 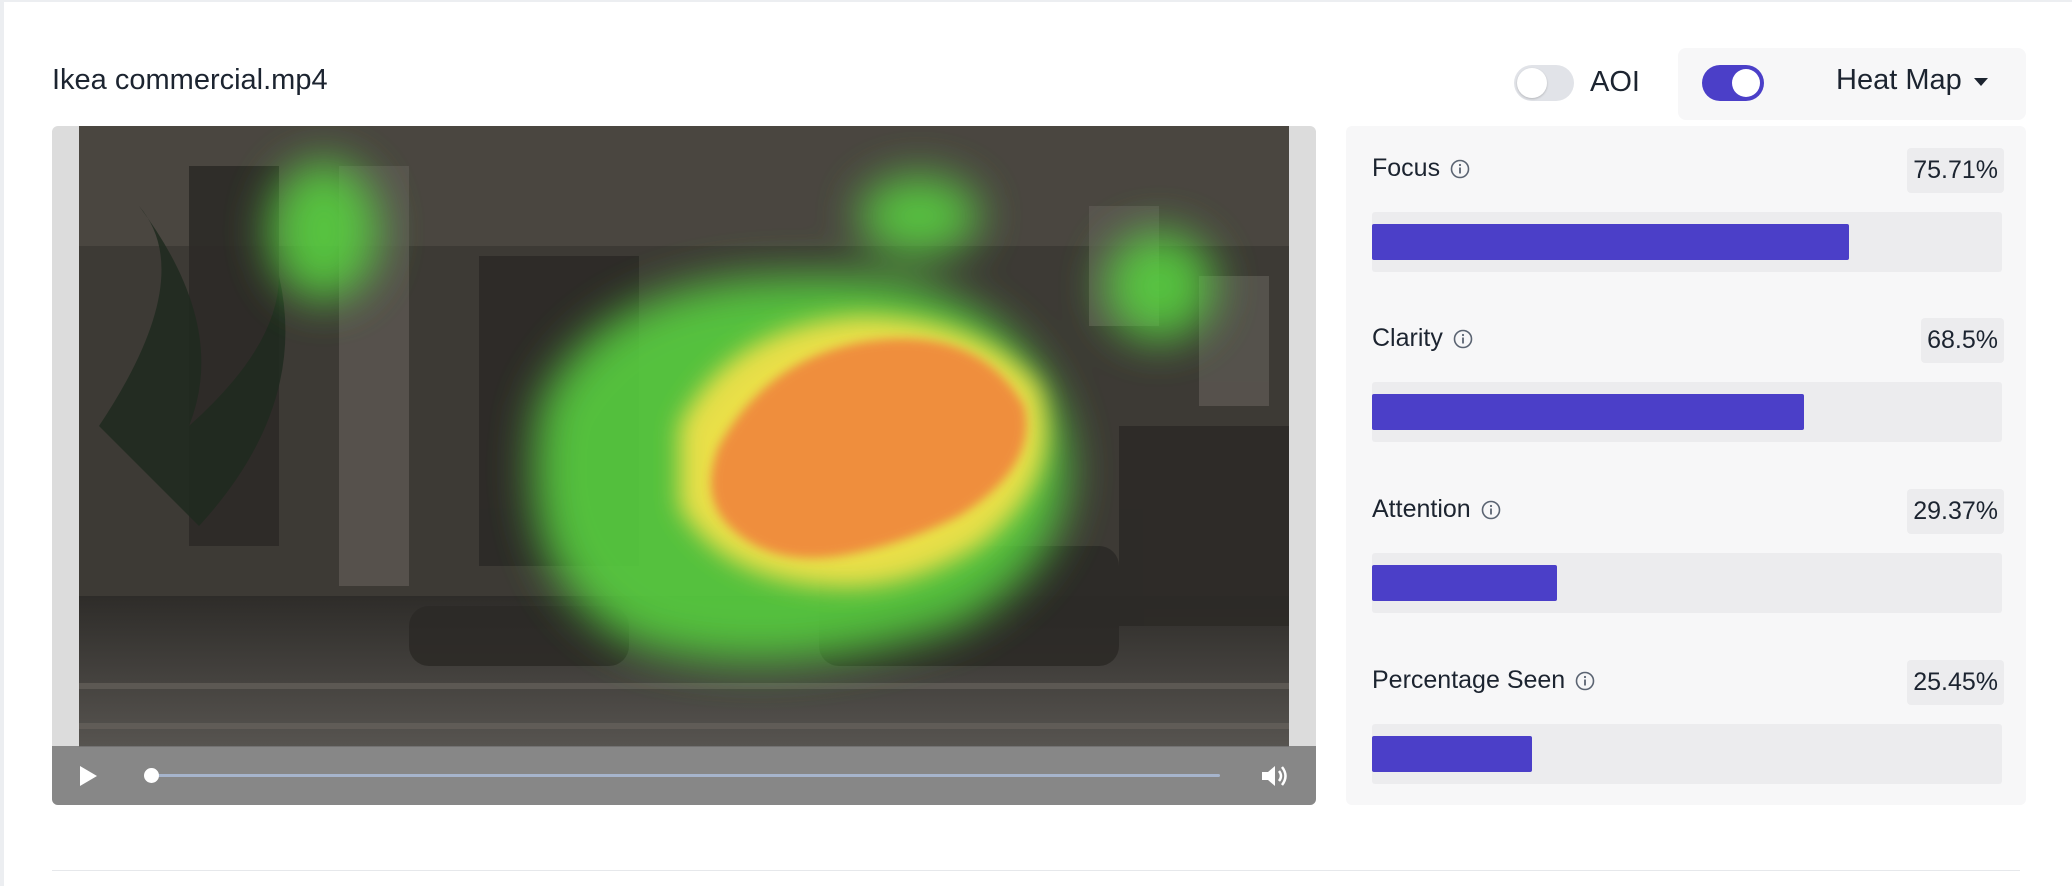 What do you see at coordinates (190, 80) in the screenshot?
I see `video-title: Ikea commercial.mp4` at bounding box center [190, 80].